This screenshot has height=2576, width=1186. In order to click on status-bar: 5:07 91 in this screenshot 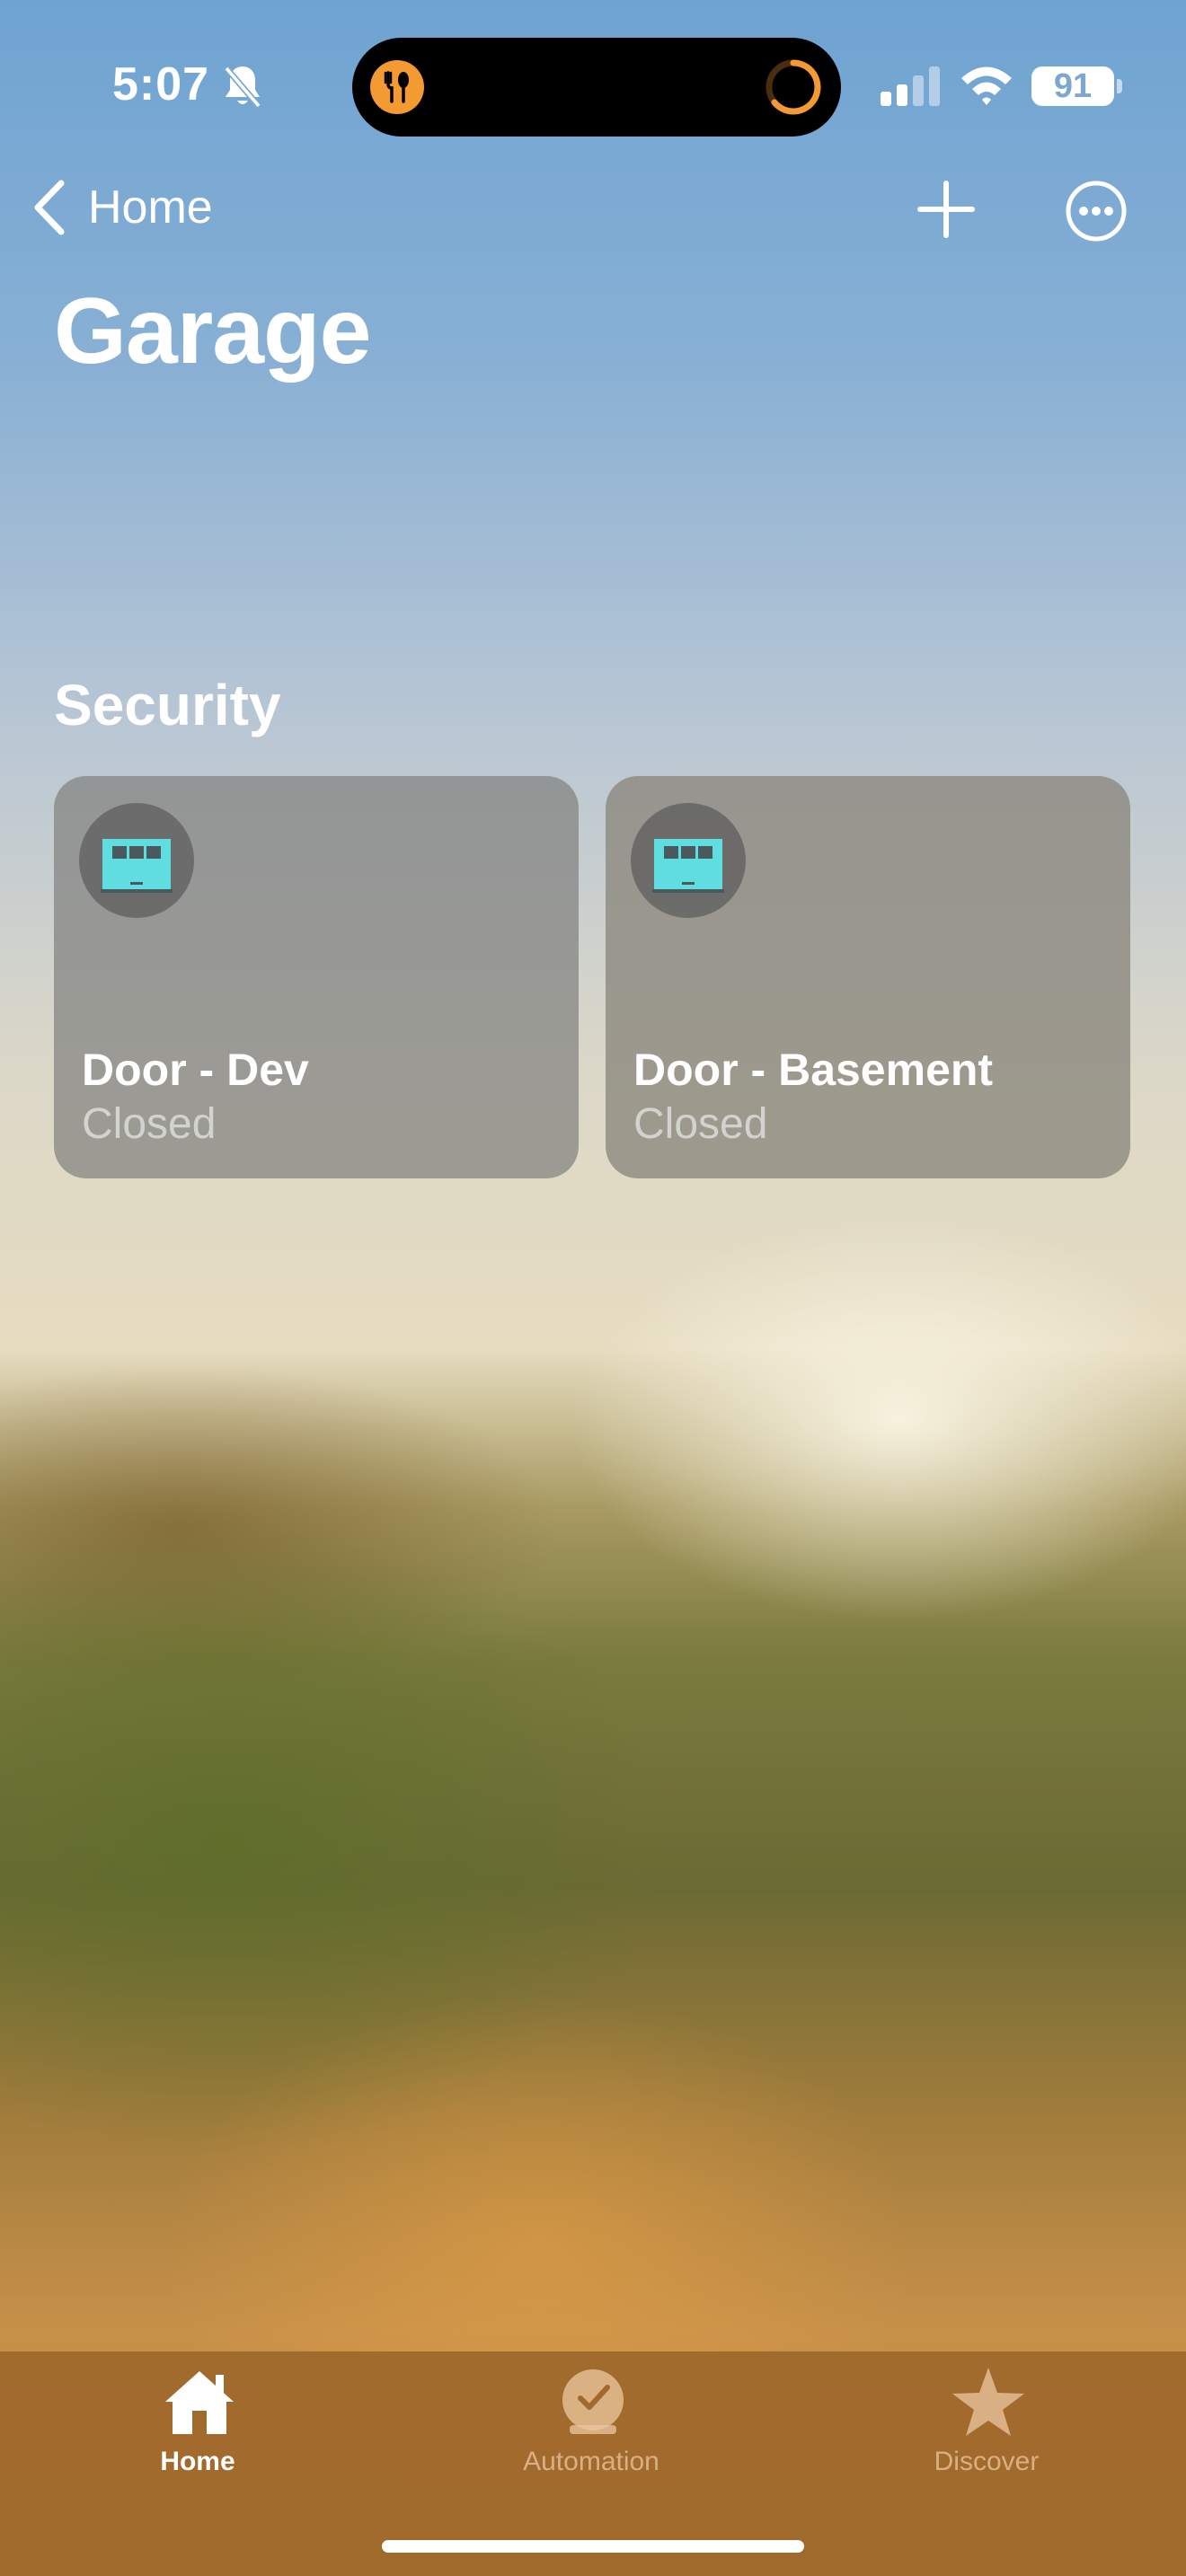, I will do `click(593, 85)`.